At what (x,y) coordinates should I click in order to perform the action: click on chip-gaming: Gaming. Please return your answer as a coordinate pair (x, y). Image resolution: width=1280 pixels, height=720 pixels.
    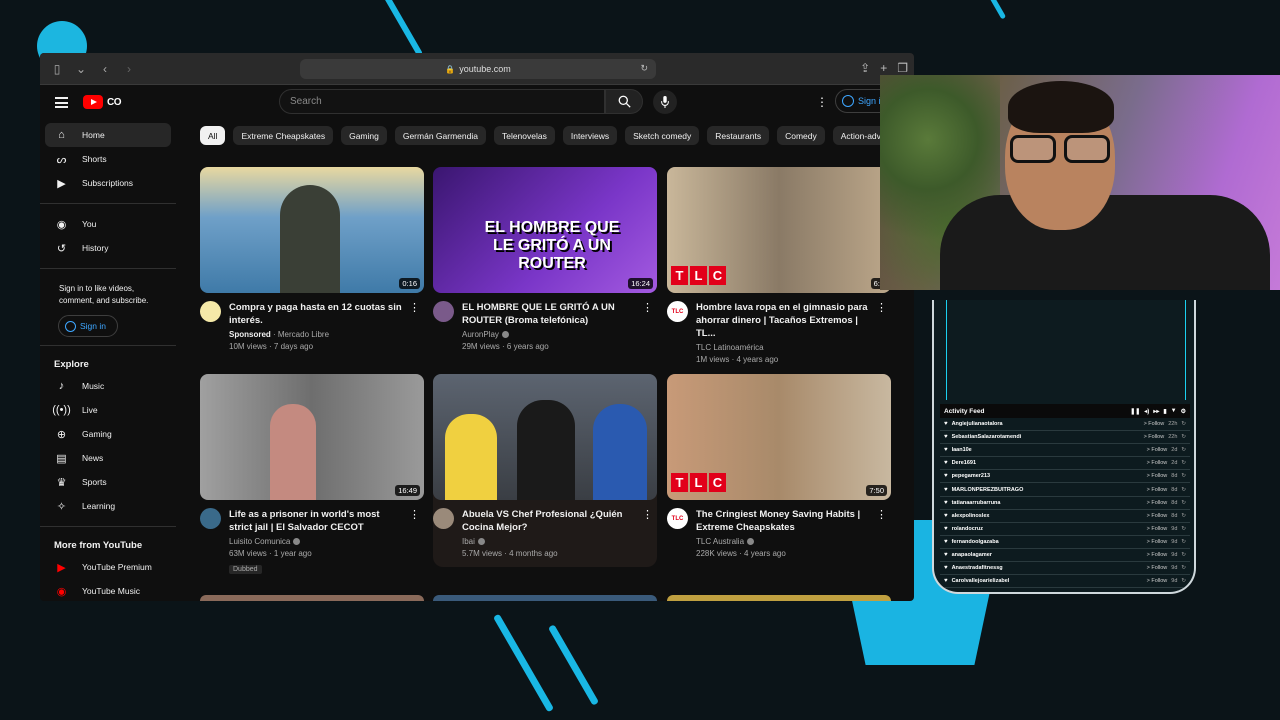
    Looking at the image, I should click on (364, 135).